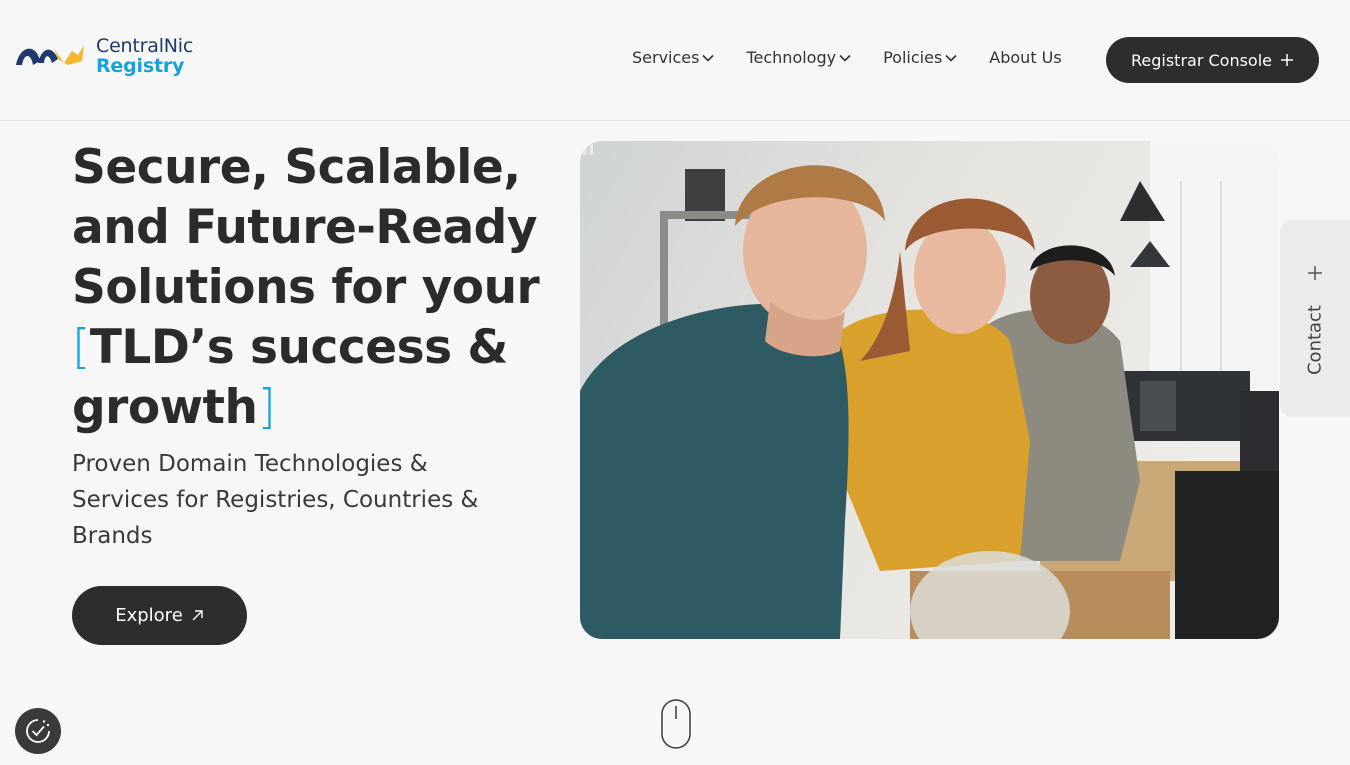 The height and width of the screenshot is (765, 1350). I want to click on logo-mark-icon, so click(50, 55).